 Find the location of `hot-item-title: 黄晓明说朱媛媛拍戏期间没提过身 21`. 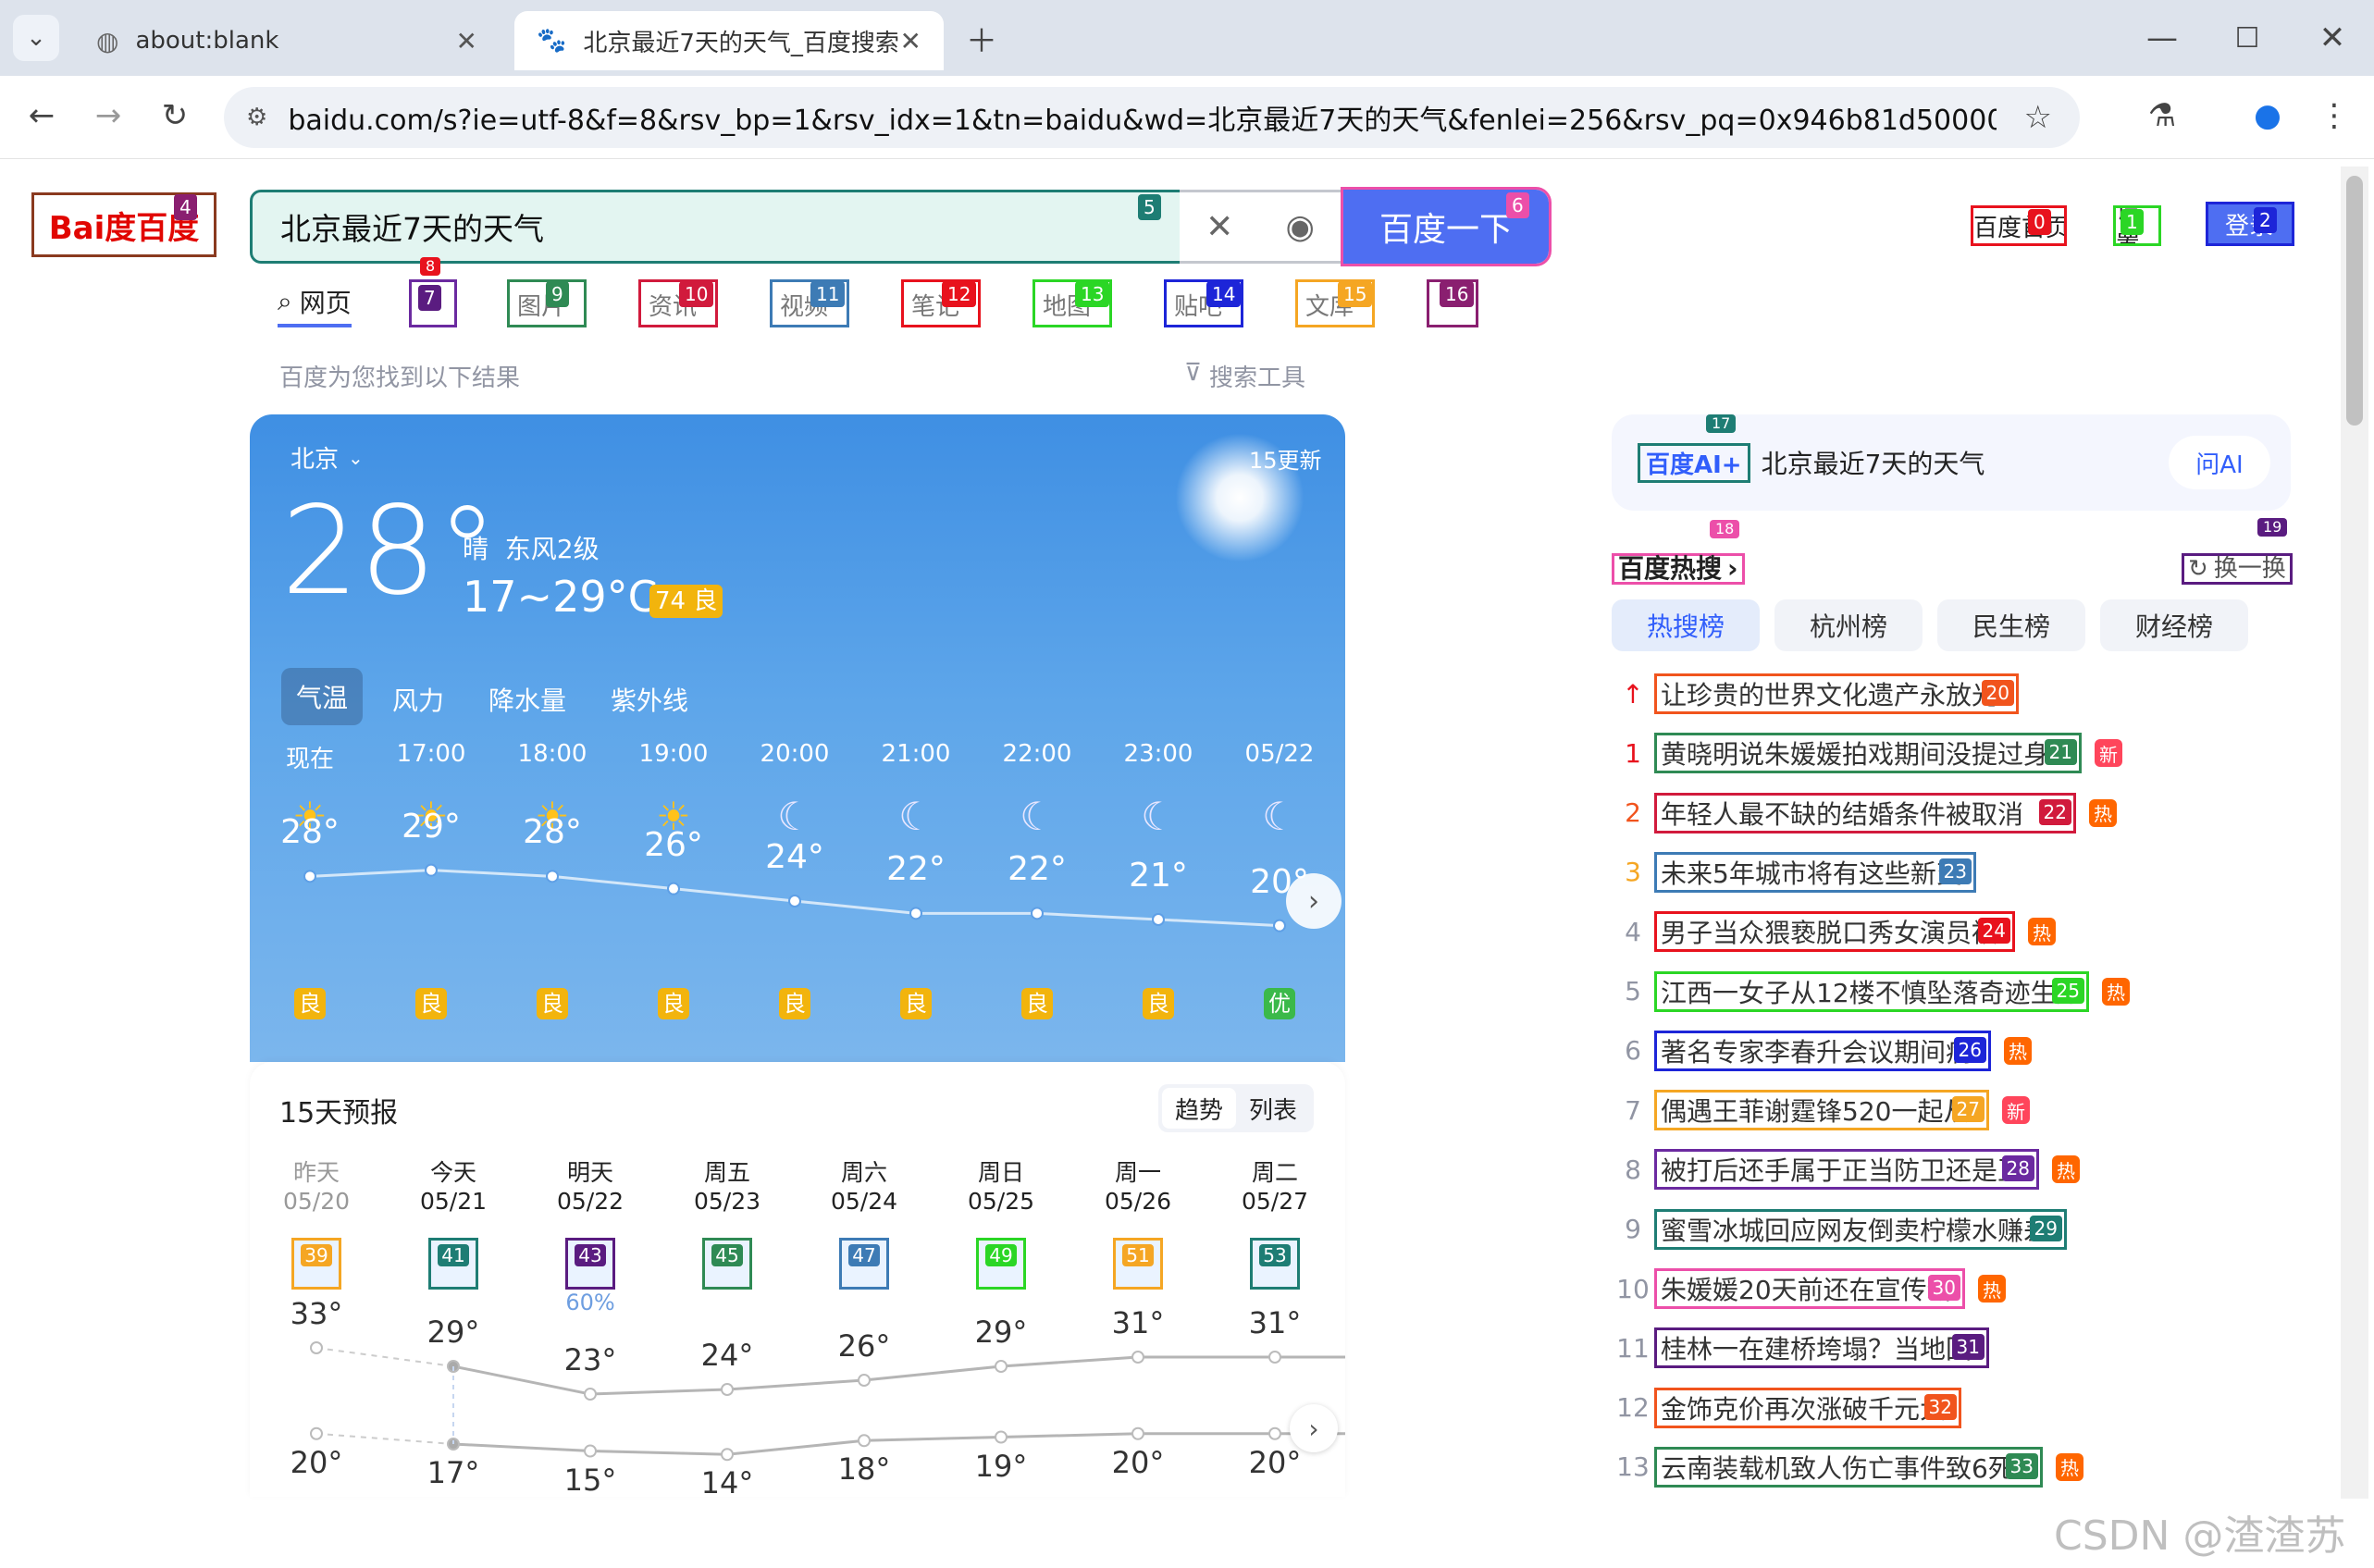

hot-item-title: 黄晓明说朱媛媛拍戏期间没提过身 21 is located at coordinates (1868, 753).